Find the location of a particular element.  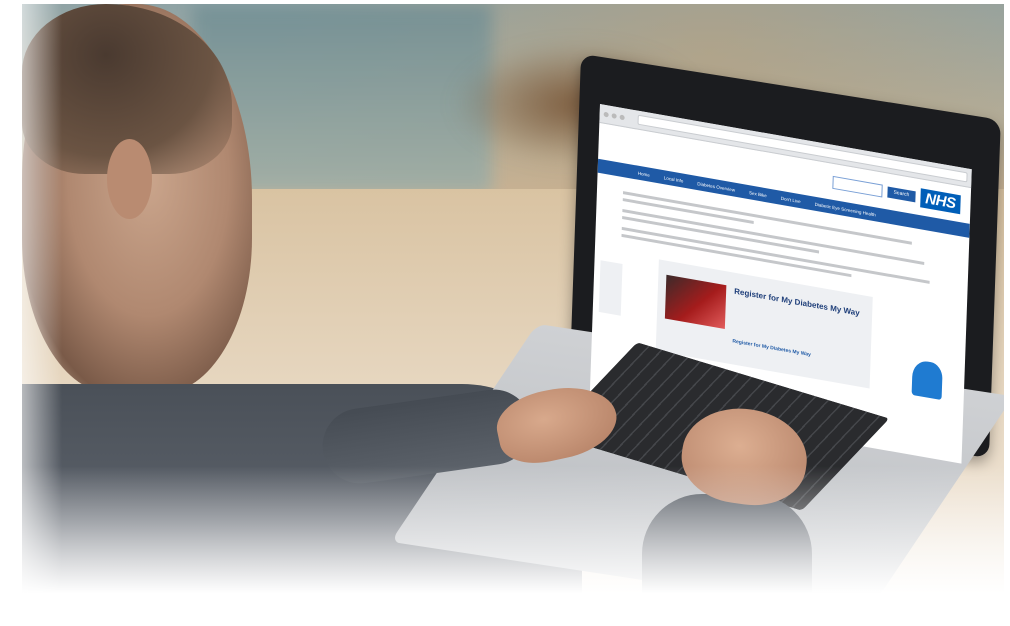

window-close-icon is located at coordinates (606, 114).